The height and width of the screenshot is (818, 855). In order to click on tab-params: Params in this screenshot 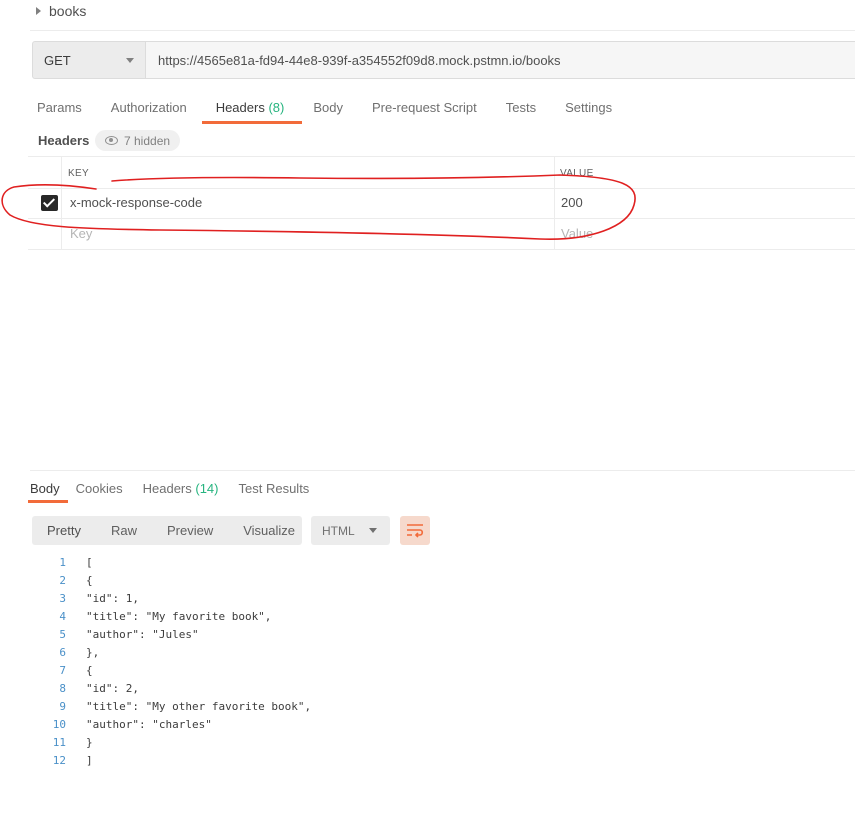, I will do `click(59, 111)`.